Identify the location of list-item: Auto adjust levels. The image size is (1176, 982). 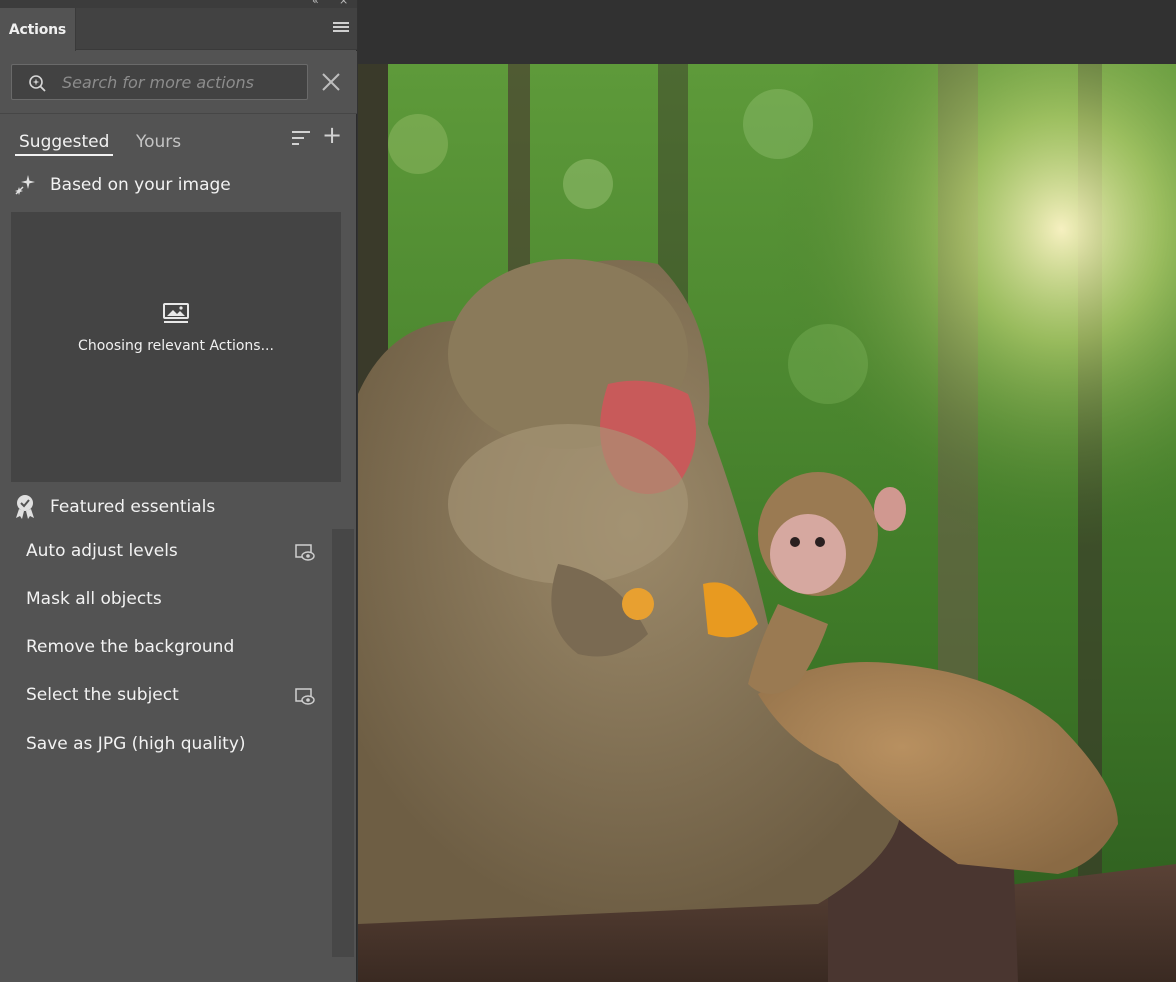
(165, 552).